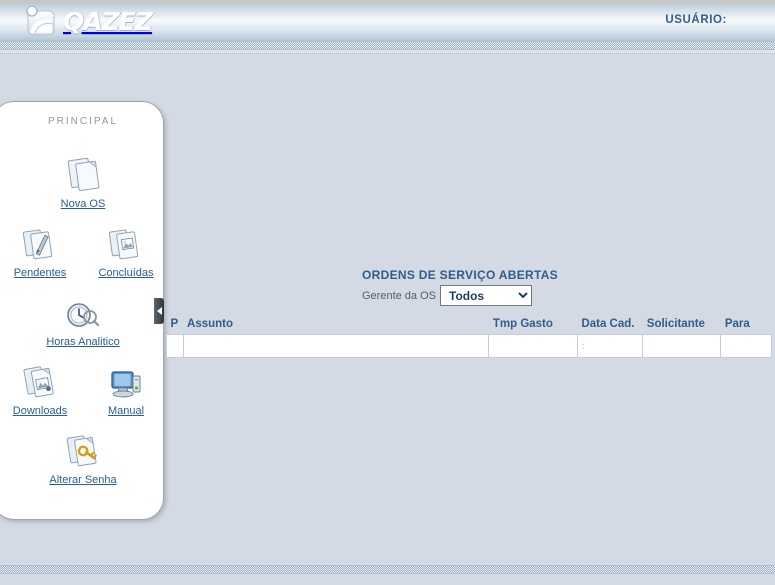  I want to click on sidebar-item-manual: Manual, so click(126, 385).